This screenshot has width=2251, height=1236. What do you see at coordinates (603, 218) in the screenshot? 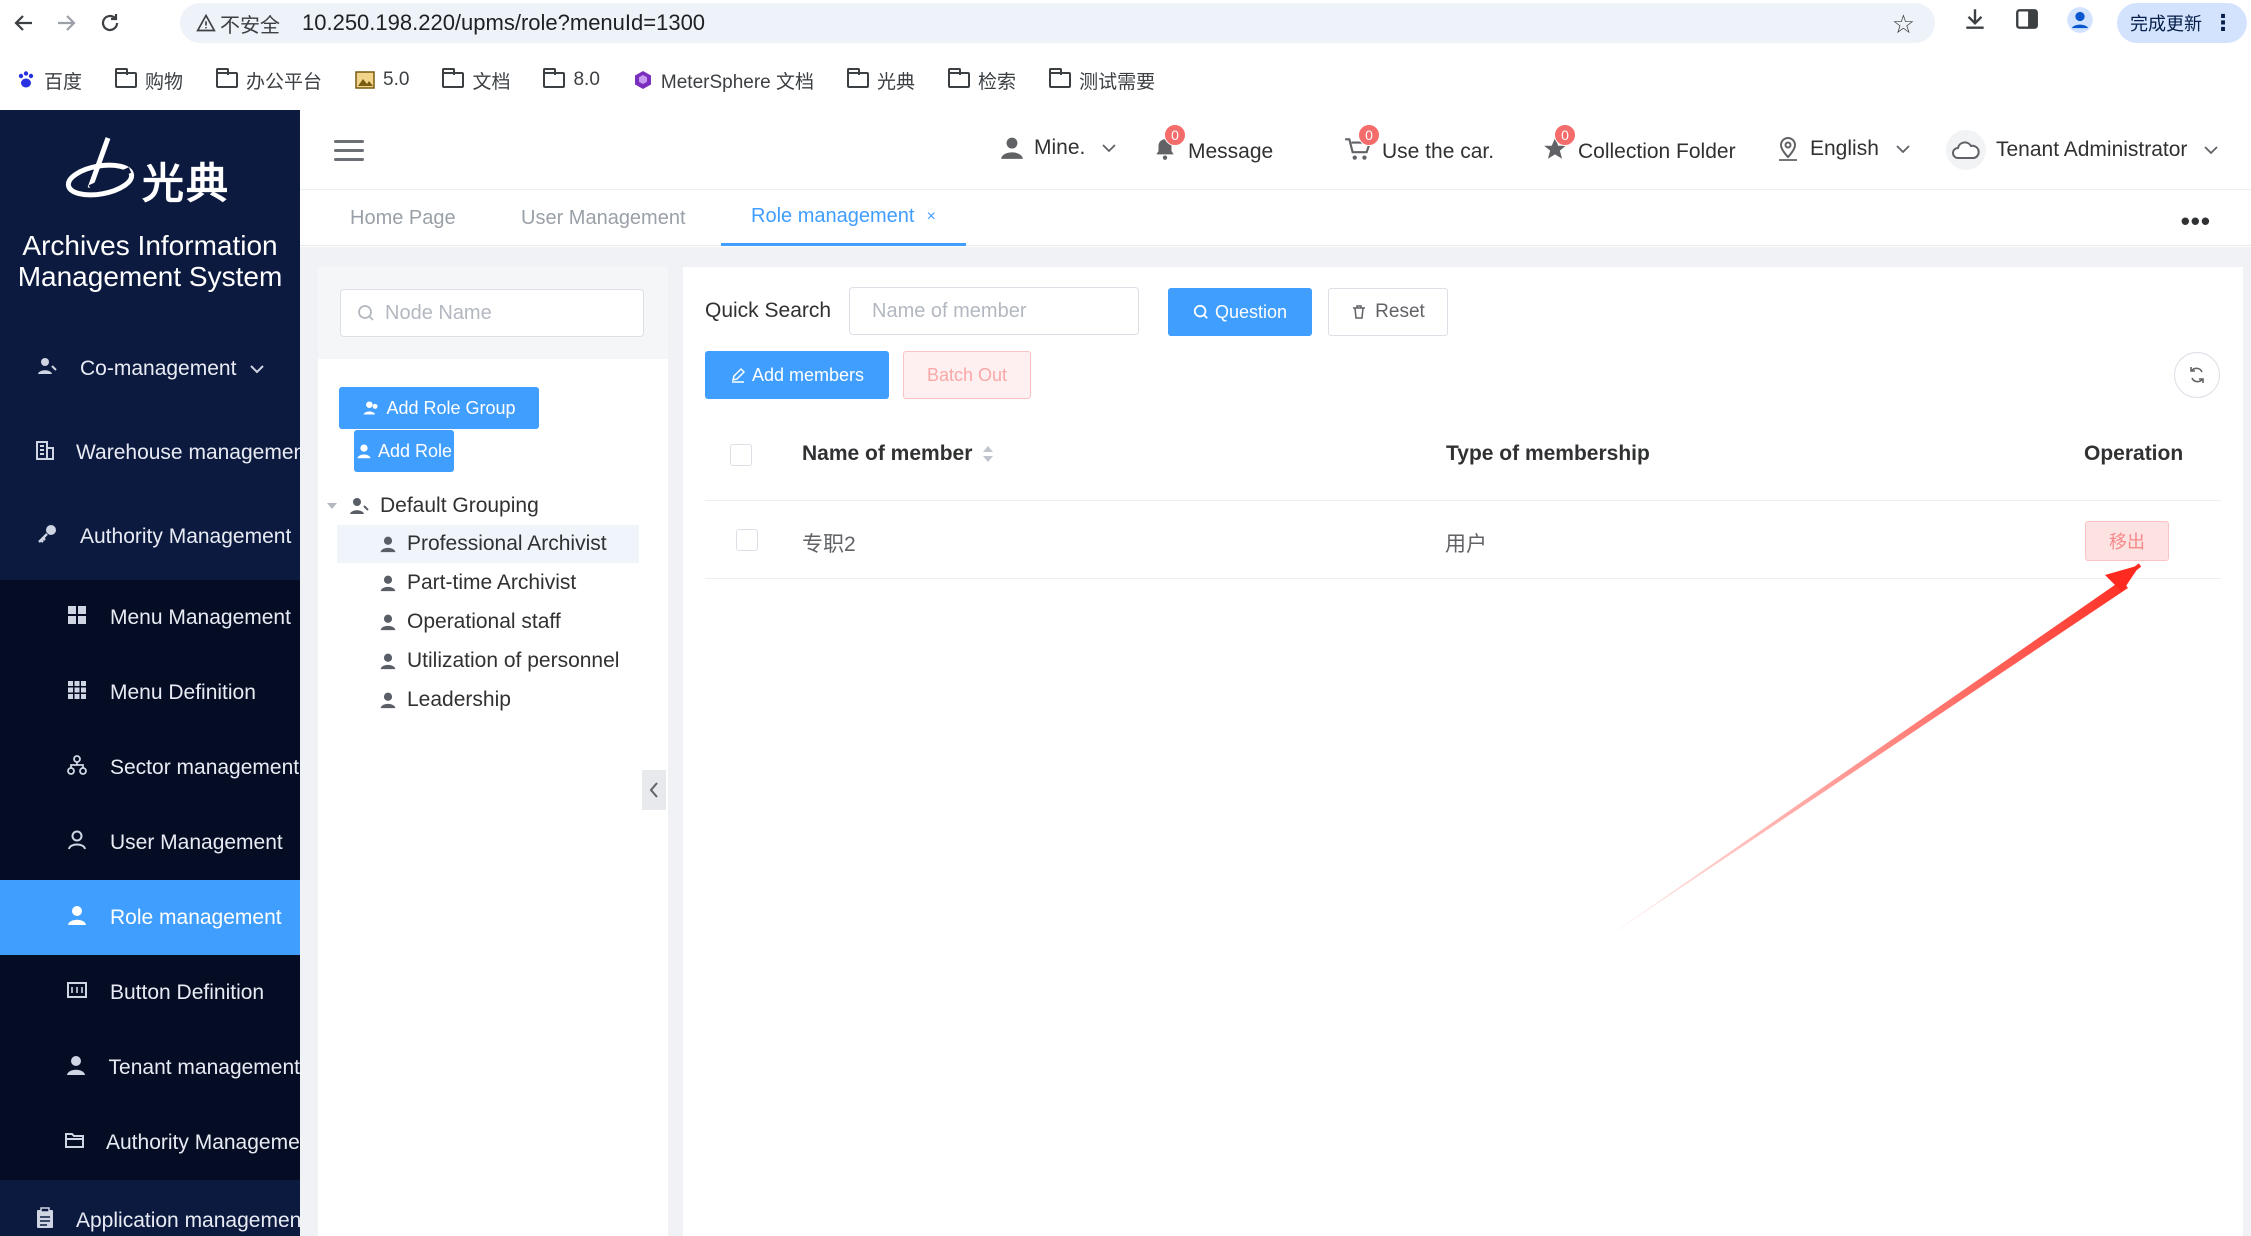
I see `tab-user-management: User Management` at bounding box center [603, 218].